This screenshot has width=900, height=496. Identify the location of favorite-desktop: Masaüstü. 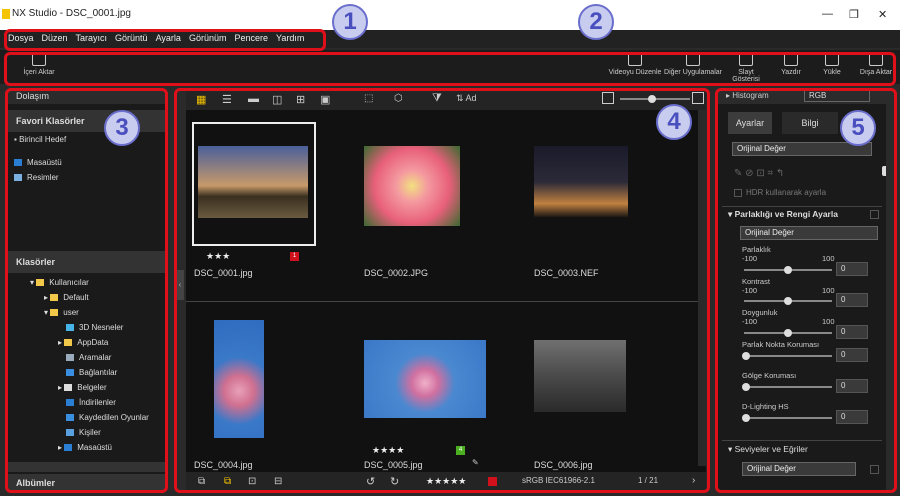
(90, 162).